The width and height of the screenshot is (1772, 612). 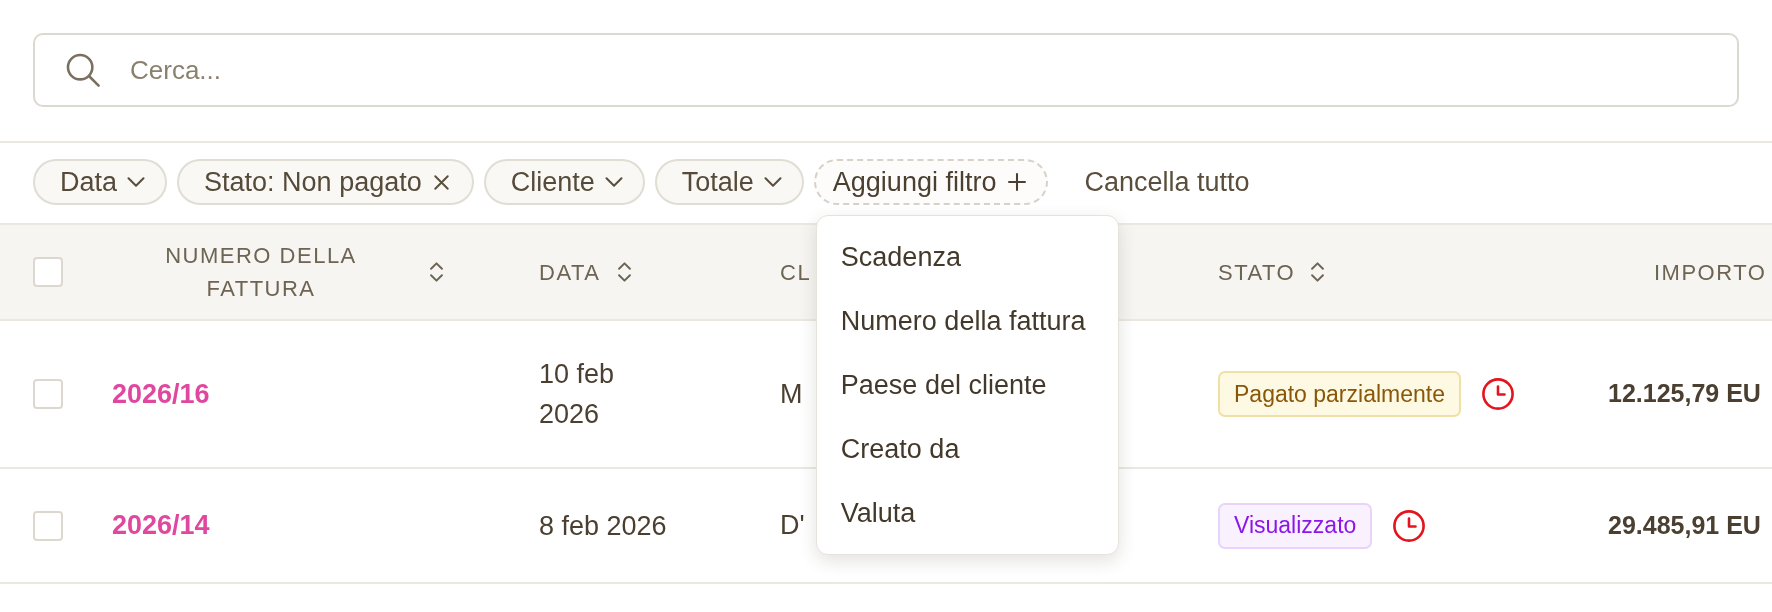 What do you see at coordinates (83, 70) in the screenshot?
I see `search-icon` at bounding box center [83, 70].